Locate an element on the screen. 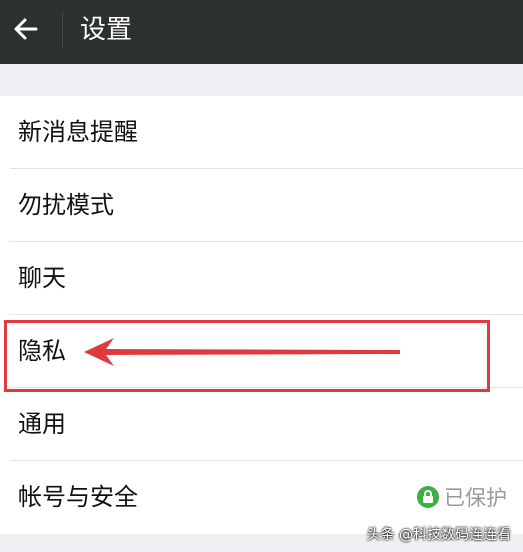 The width and height of the screenshot is (523, 552). settings-item-label: 帐号与安全 is located at coordinates (78, 497).